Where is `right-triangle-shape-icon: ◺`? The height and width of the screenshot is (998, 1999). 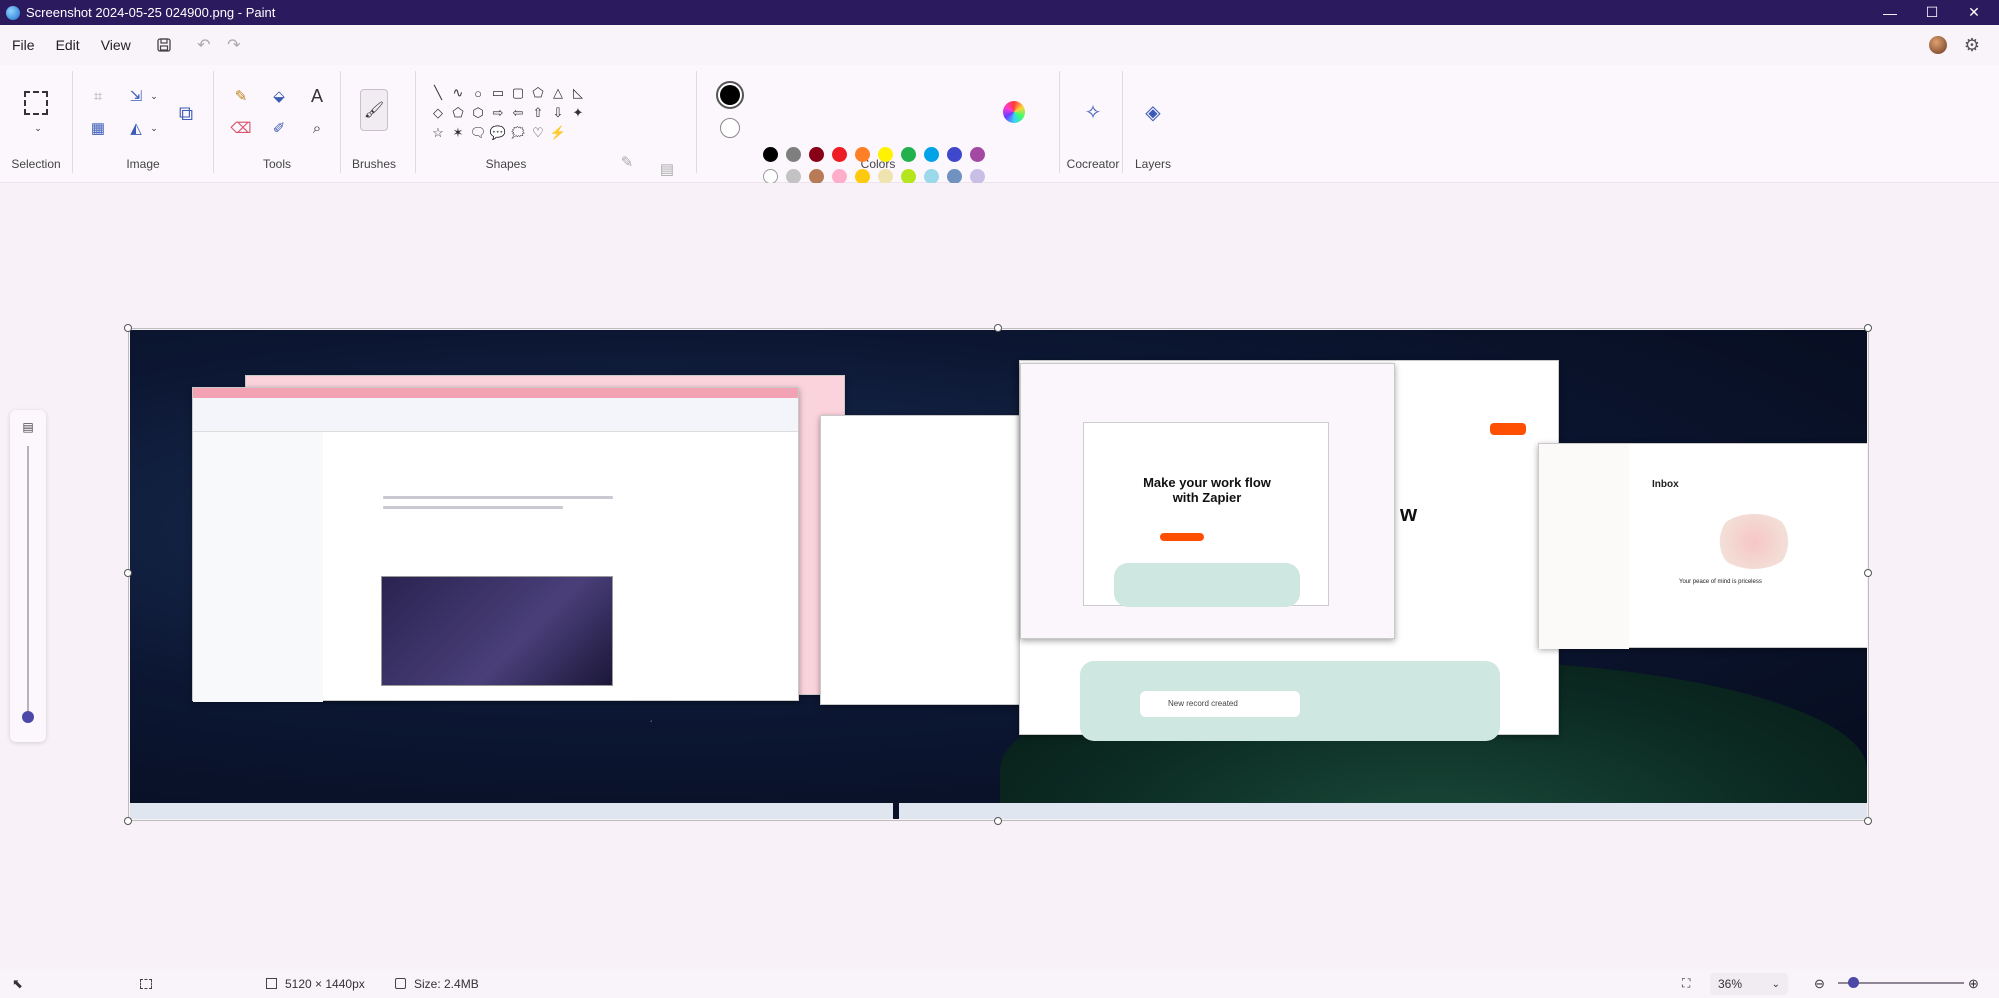 right-triangle-shape-icon: ◺ is located at coordinates (578, 93).